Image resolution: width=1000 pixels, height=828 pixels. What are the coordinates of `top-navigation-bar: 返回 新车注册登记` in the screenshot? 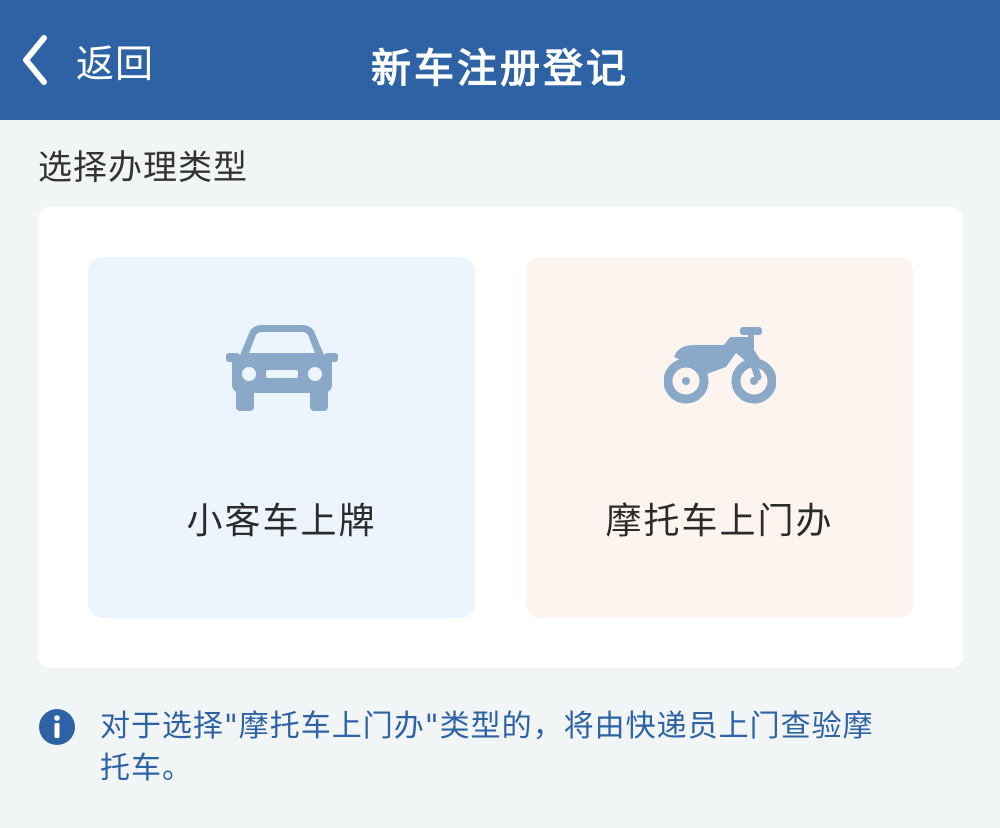 It's located at (500, 60).